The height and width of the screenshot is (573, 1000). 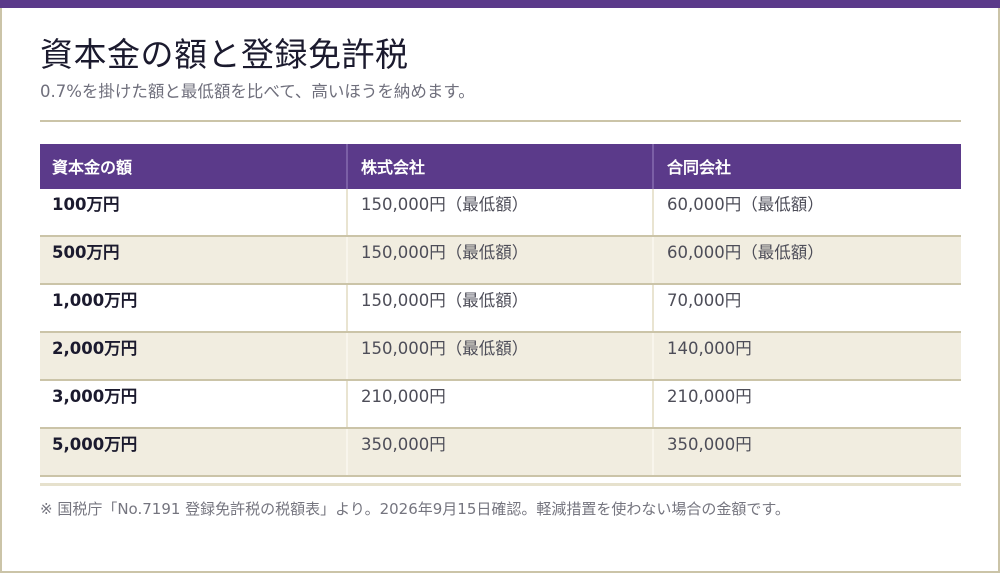 What do you see at coordinates (86, 204) in the screenshot?
I see `capital-cell: 100万円` at bounding box center [86, 204].